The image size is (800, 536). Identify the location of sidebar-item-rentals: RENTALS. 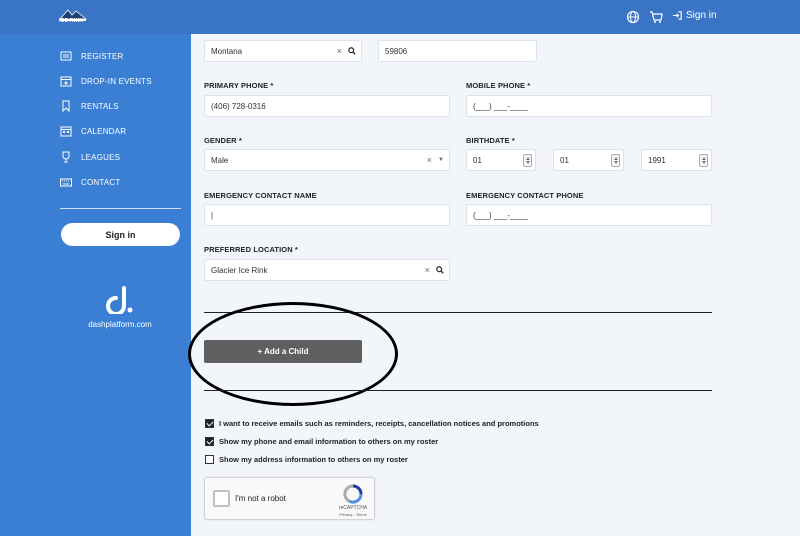
(89, 106).